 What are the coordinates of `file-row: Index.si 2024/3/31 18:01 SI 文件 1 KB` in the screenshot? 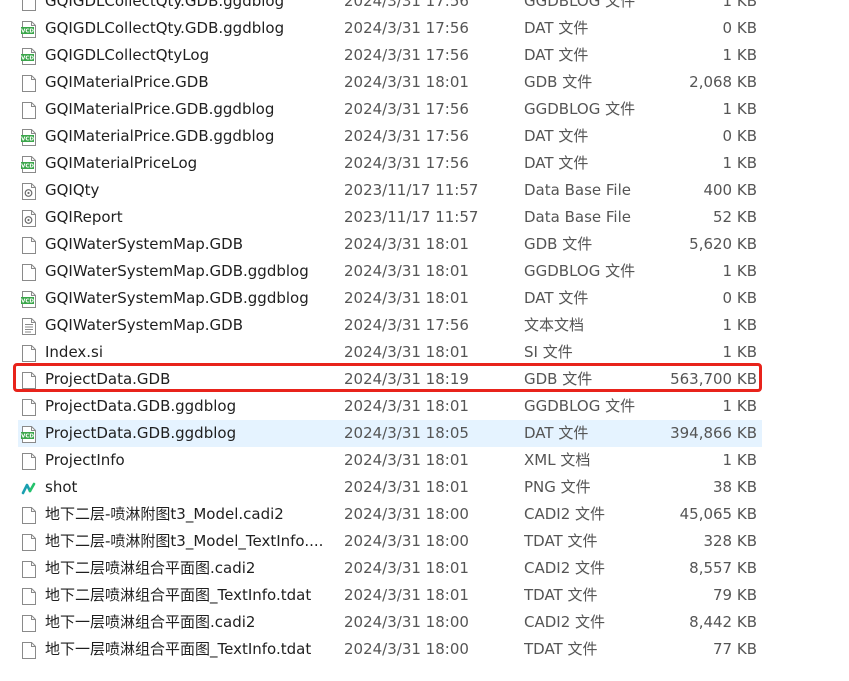 It's located at (424, 352).